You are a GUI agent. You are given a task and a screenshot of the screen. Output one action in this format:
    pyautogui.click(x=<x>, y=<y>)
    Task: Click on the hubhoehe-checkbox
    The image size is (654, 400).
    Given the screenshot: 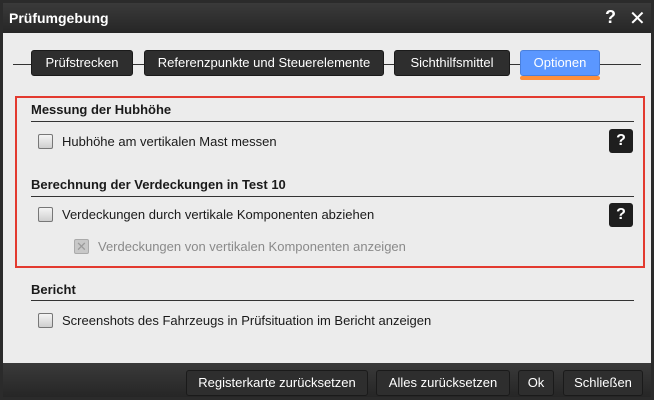 What is the action you would take?
    pyautogui.click(x=45, y=141)
    